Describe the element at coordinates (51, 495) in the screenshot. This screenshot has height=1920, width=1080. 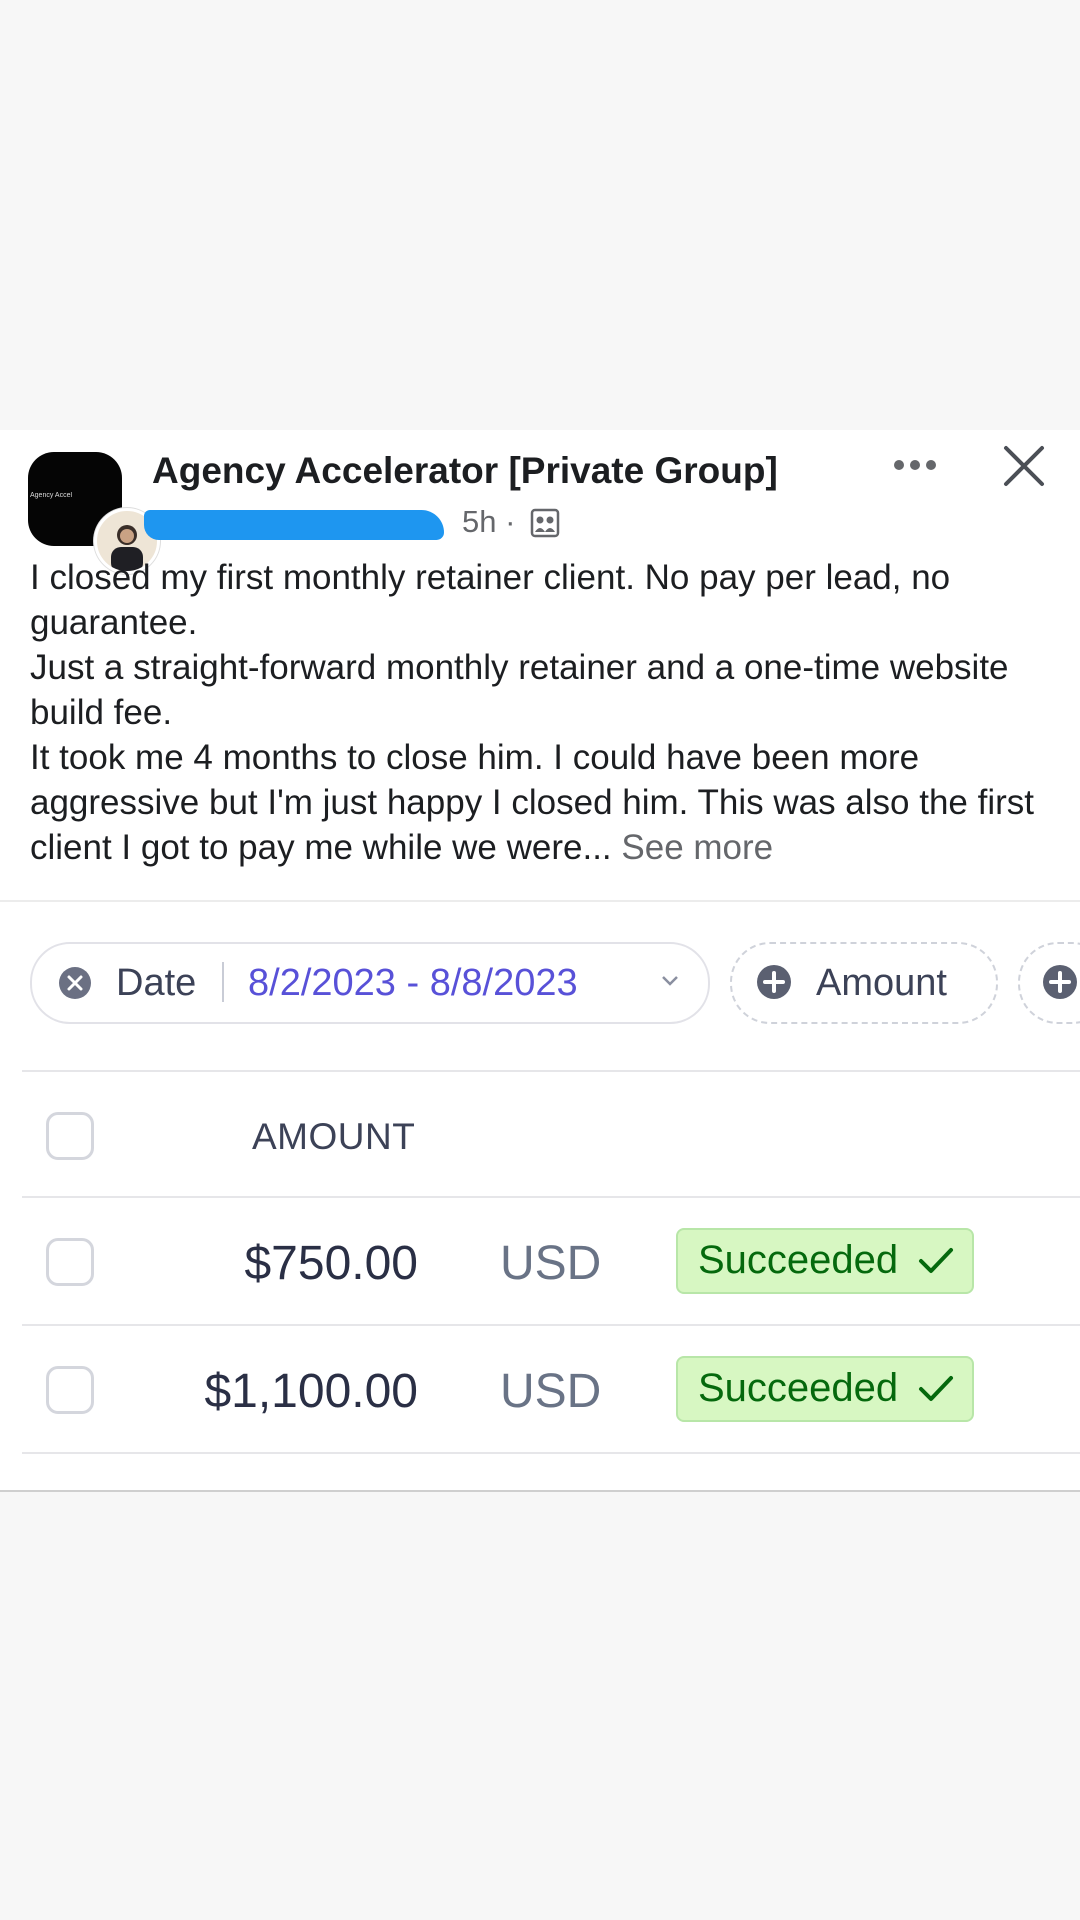
I see `group-avatar-text: Agency Accel` at that location.